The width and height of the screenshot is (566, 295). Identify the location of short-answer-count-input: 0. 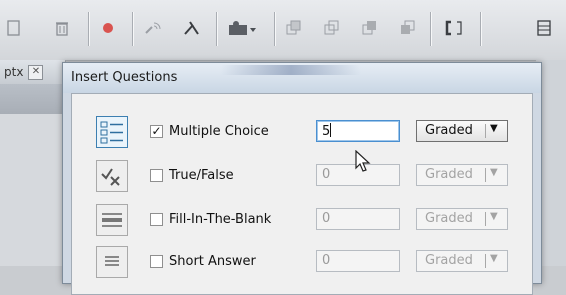
(358, 261).